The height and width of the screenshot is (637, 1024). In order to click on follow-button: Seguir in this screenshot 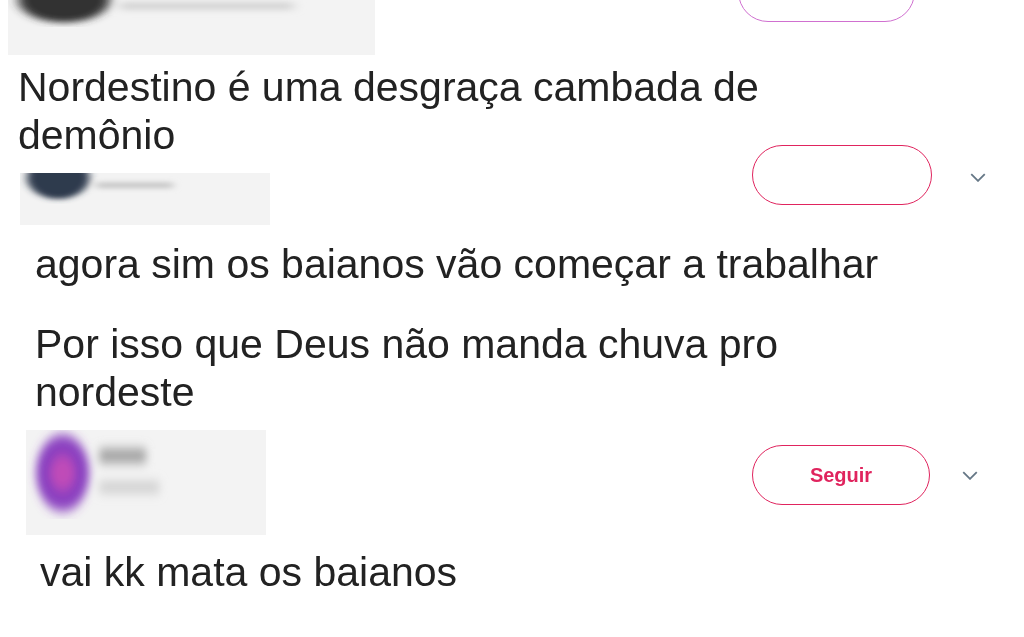, I will do `click(841, 475)`.